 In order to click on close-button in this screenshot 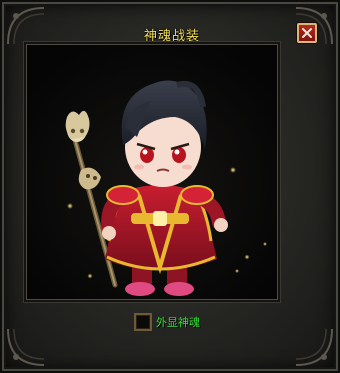, I will do `click(307, 33)`.